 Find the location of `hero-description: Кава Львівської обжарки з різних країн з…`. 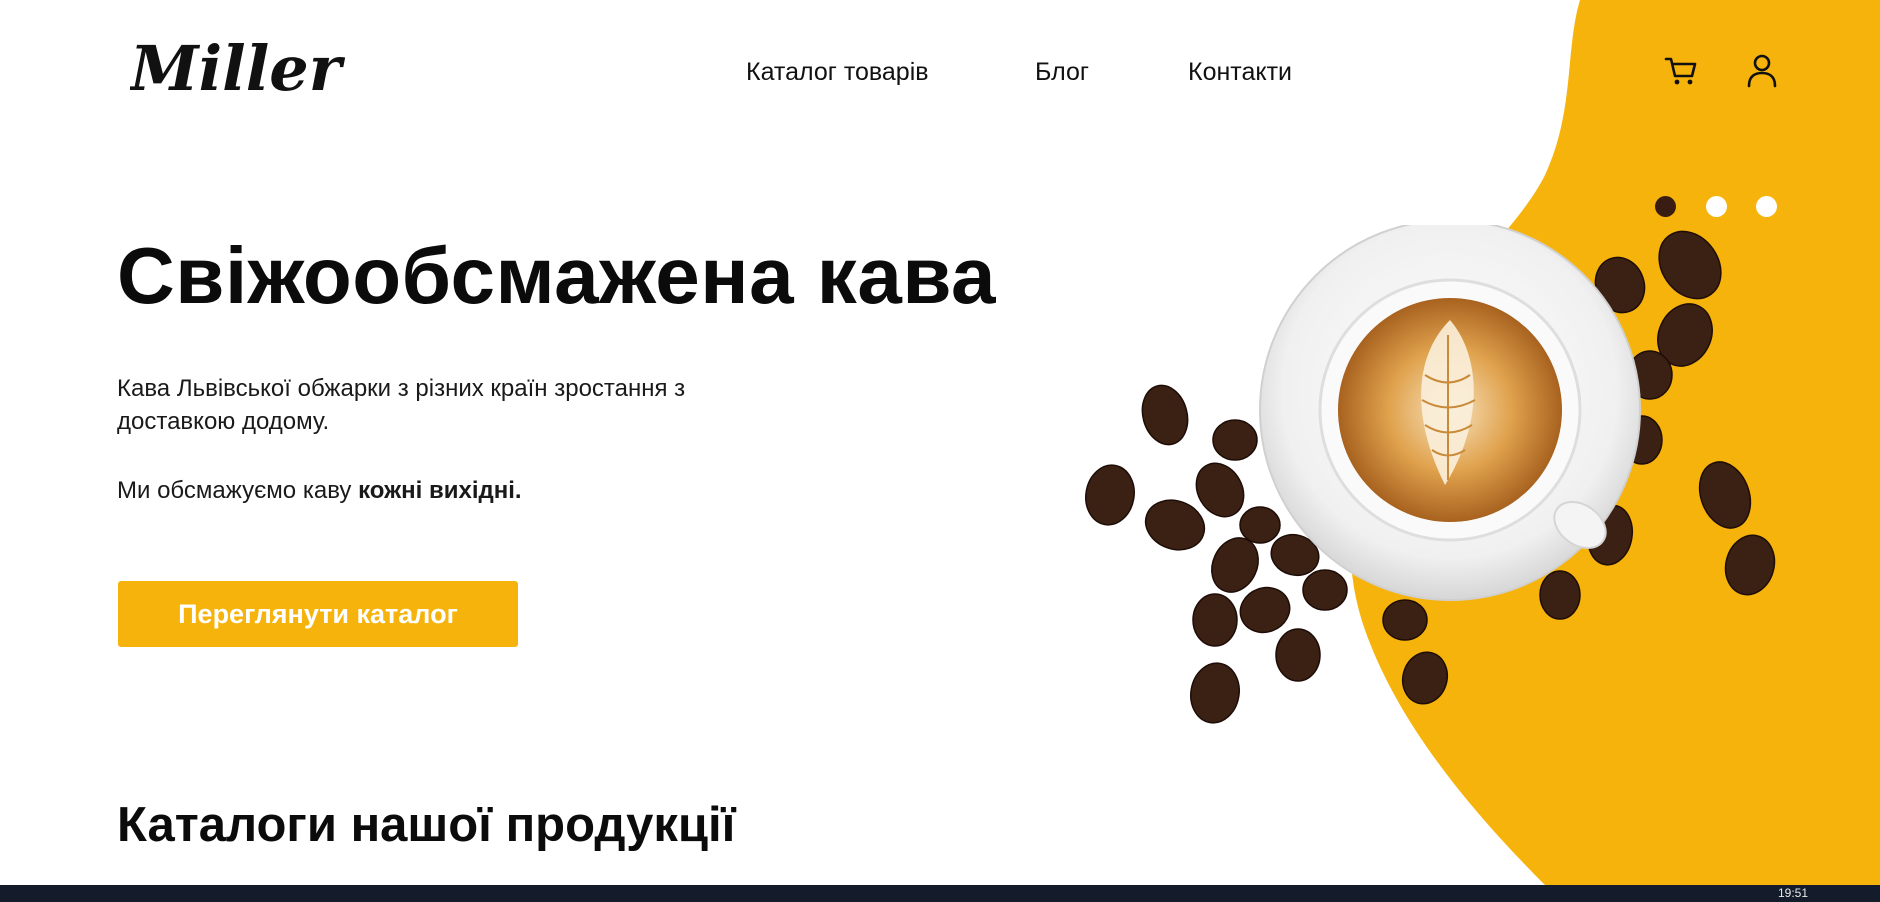

hero-description: Кава Львівської обжарки з різних країн з… is located at coordinates (401, 405).